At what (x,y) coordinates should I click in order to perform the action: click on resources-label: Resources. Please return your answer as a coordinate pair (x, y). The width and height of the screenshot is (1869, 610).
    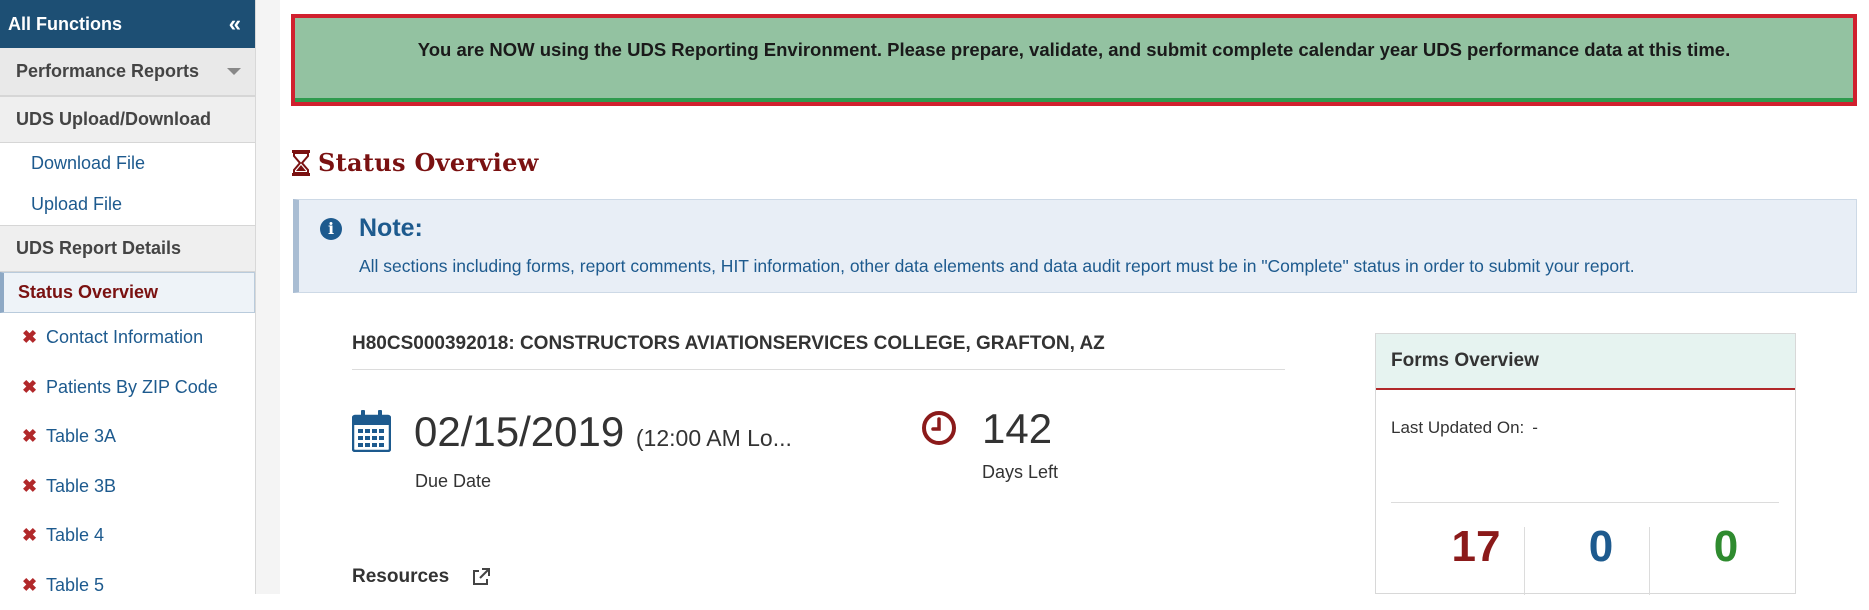
    Looking at the image, I should click on (400, 577).